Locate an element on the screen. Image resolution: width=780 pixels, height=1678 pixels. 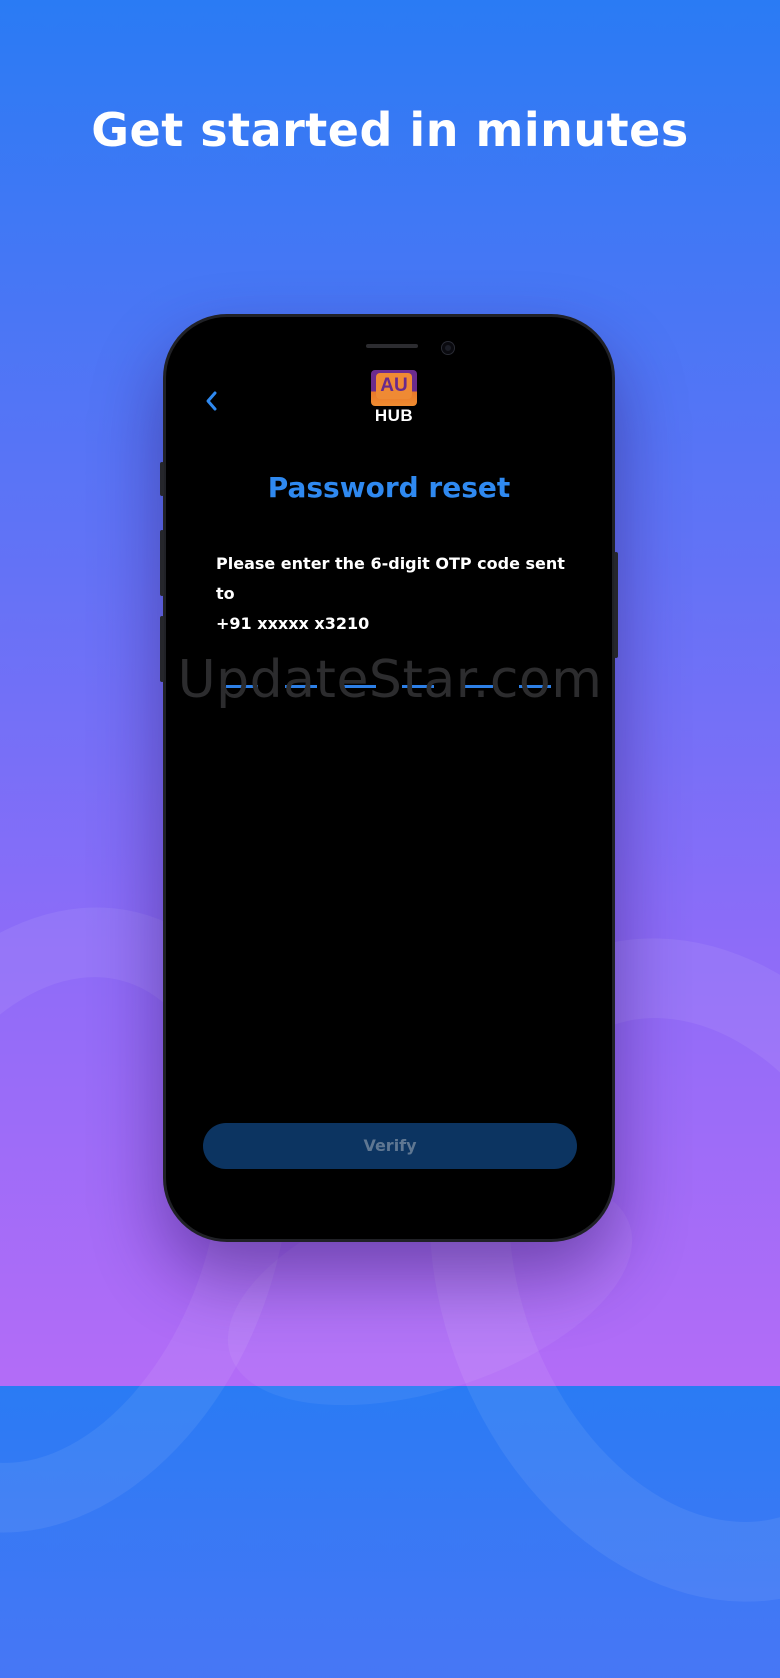
phone-volume-down-button is located at coordinates (162, 649).